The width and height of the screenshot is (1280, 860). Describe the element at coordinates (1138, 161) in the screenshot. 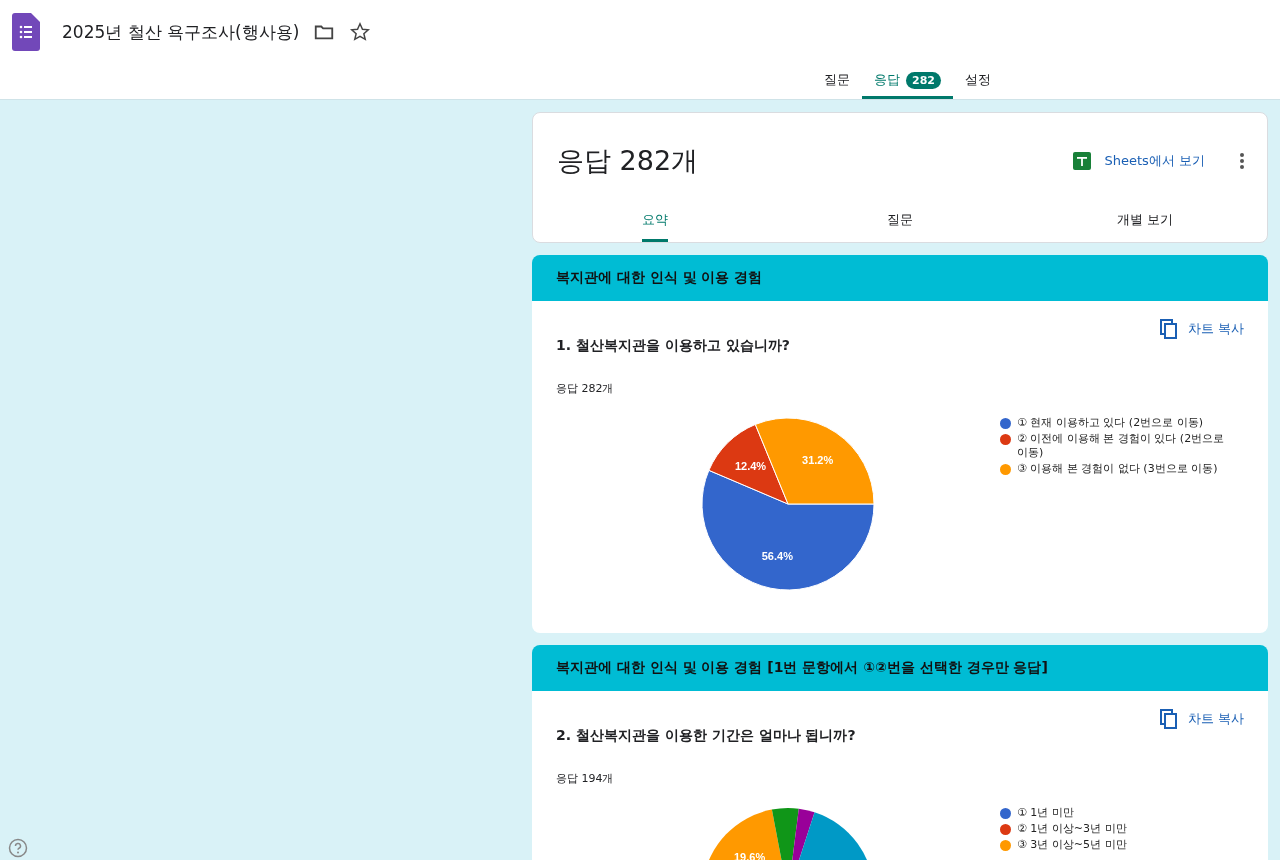

I see `sheets-button: Sheets에서 보기` at that location.